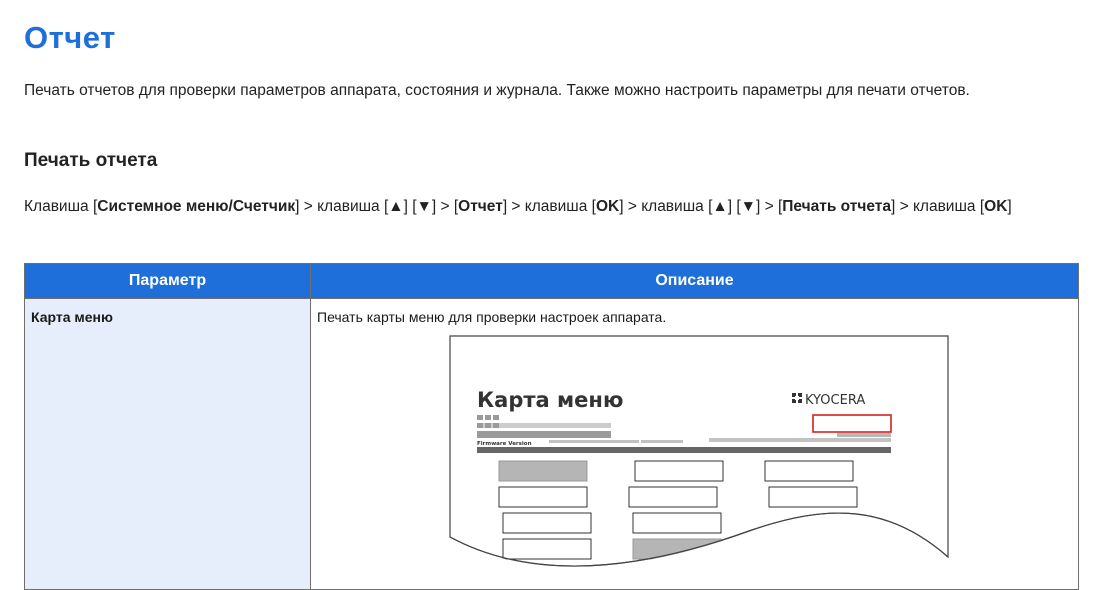 The image size is (1110, 590). I want to click on page-title: Отчет, so click(70, 37).